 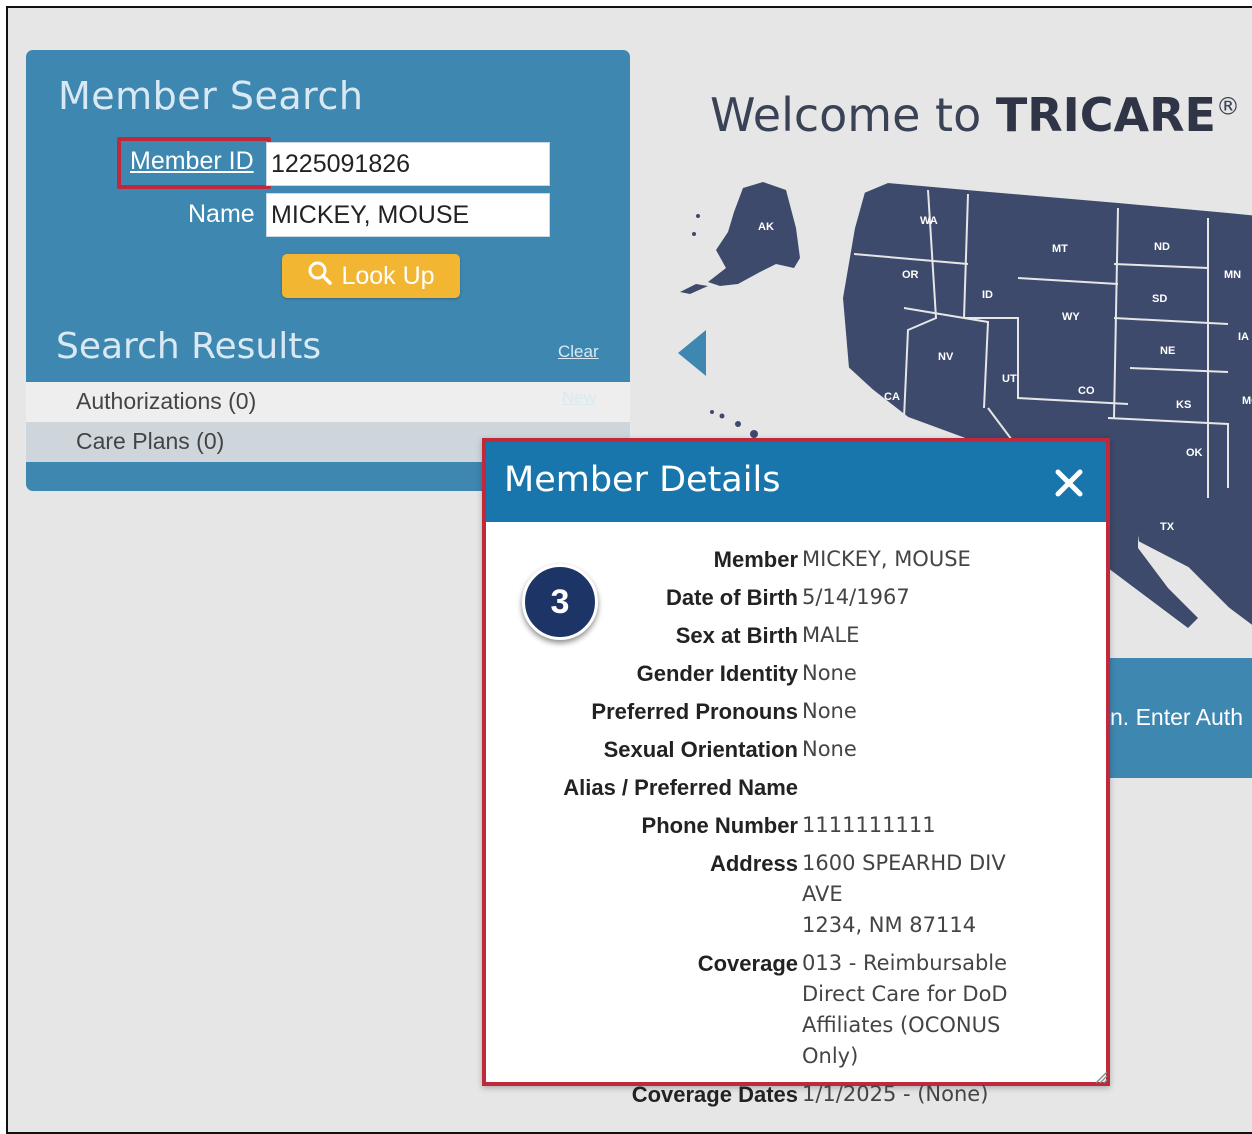 I want to click on state-label: MT, so click(x=1060, y=249).